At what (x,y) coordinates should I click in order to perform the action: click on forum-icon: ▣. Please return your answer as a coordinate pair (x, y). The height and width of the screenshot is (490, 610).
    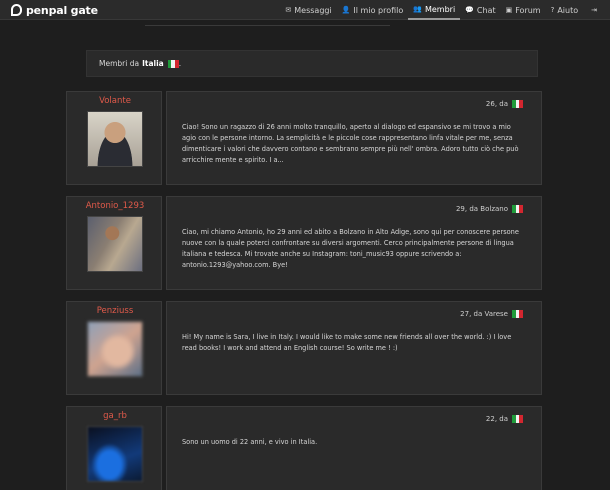
    Looking at the image, I should click on (509, 10).